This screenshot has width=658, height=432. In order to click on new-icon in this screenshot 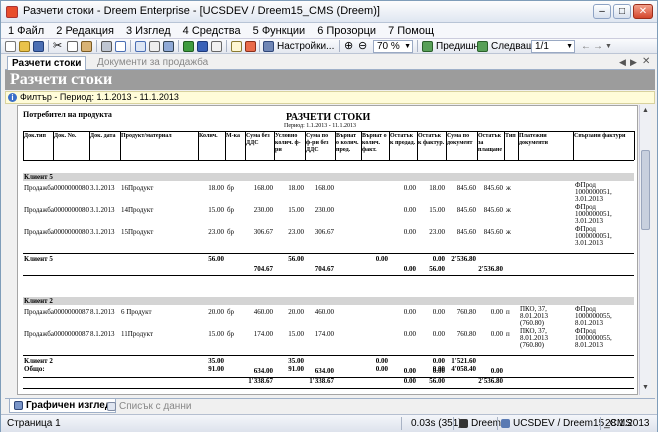, I will do `click(10, 46)`.